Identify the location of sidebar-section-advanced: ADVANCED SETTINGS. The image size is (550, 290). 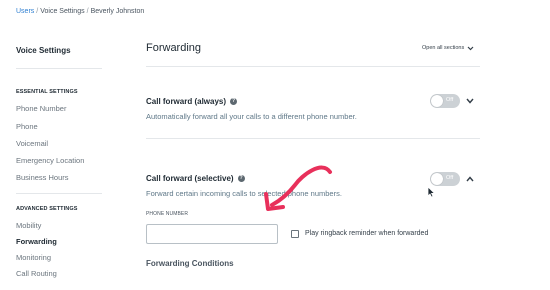
(47, 209).